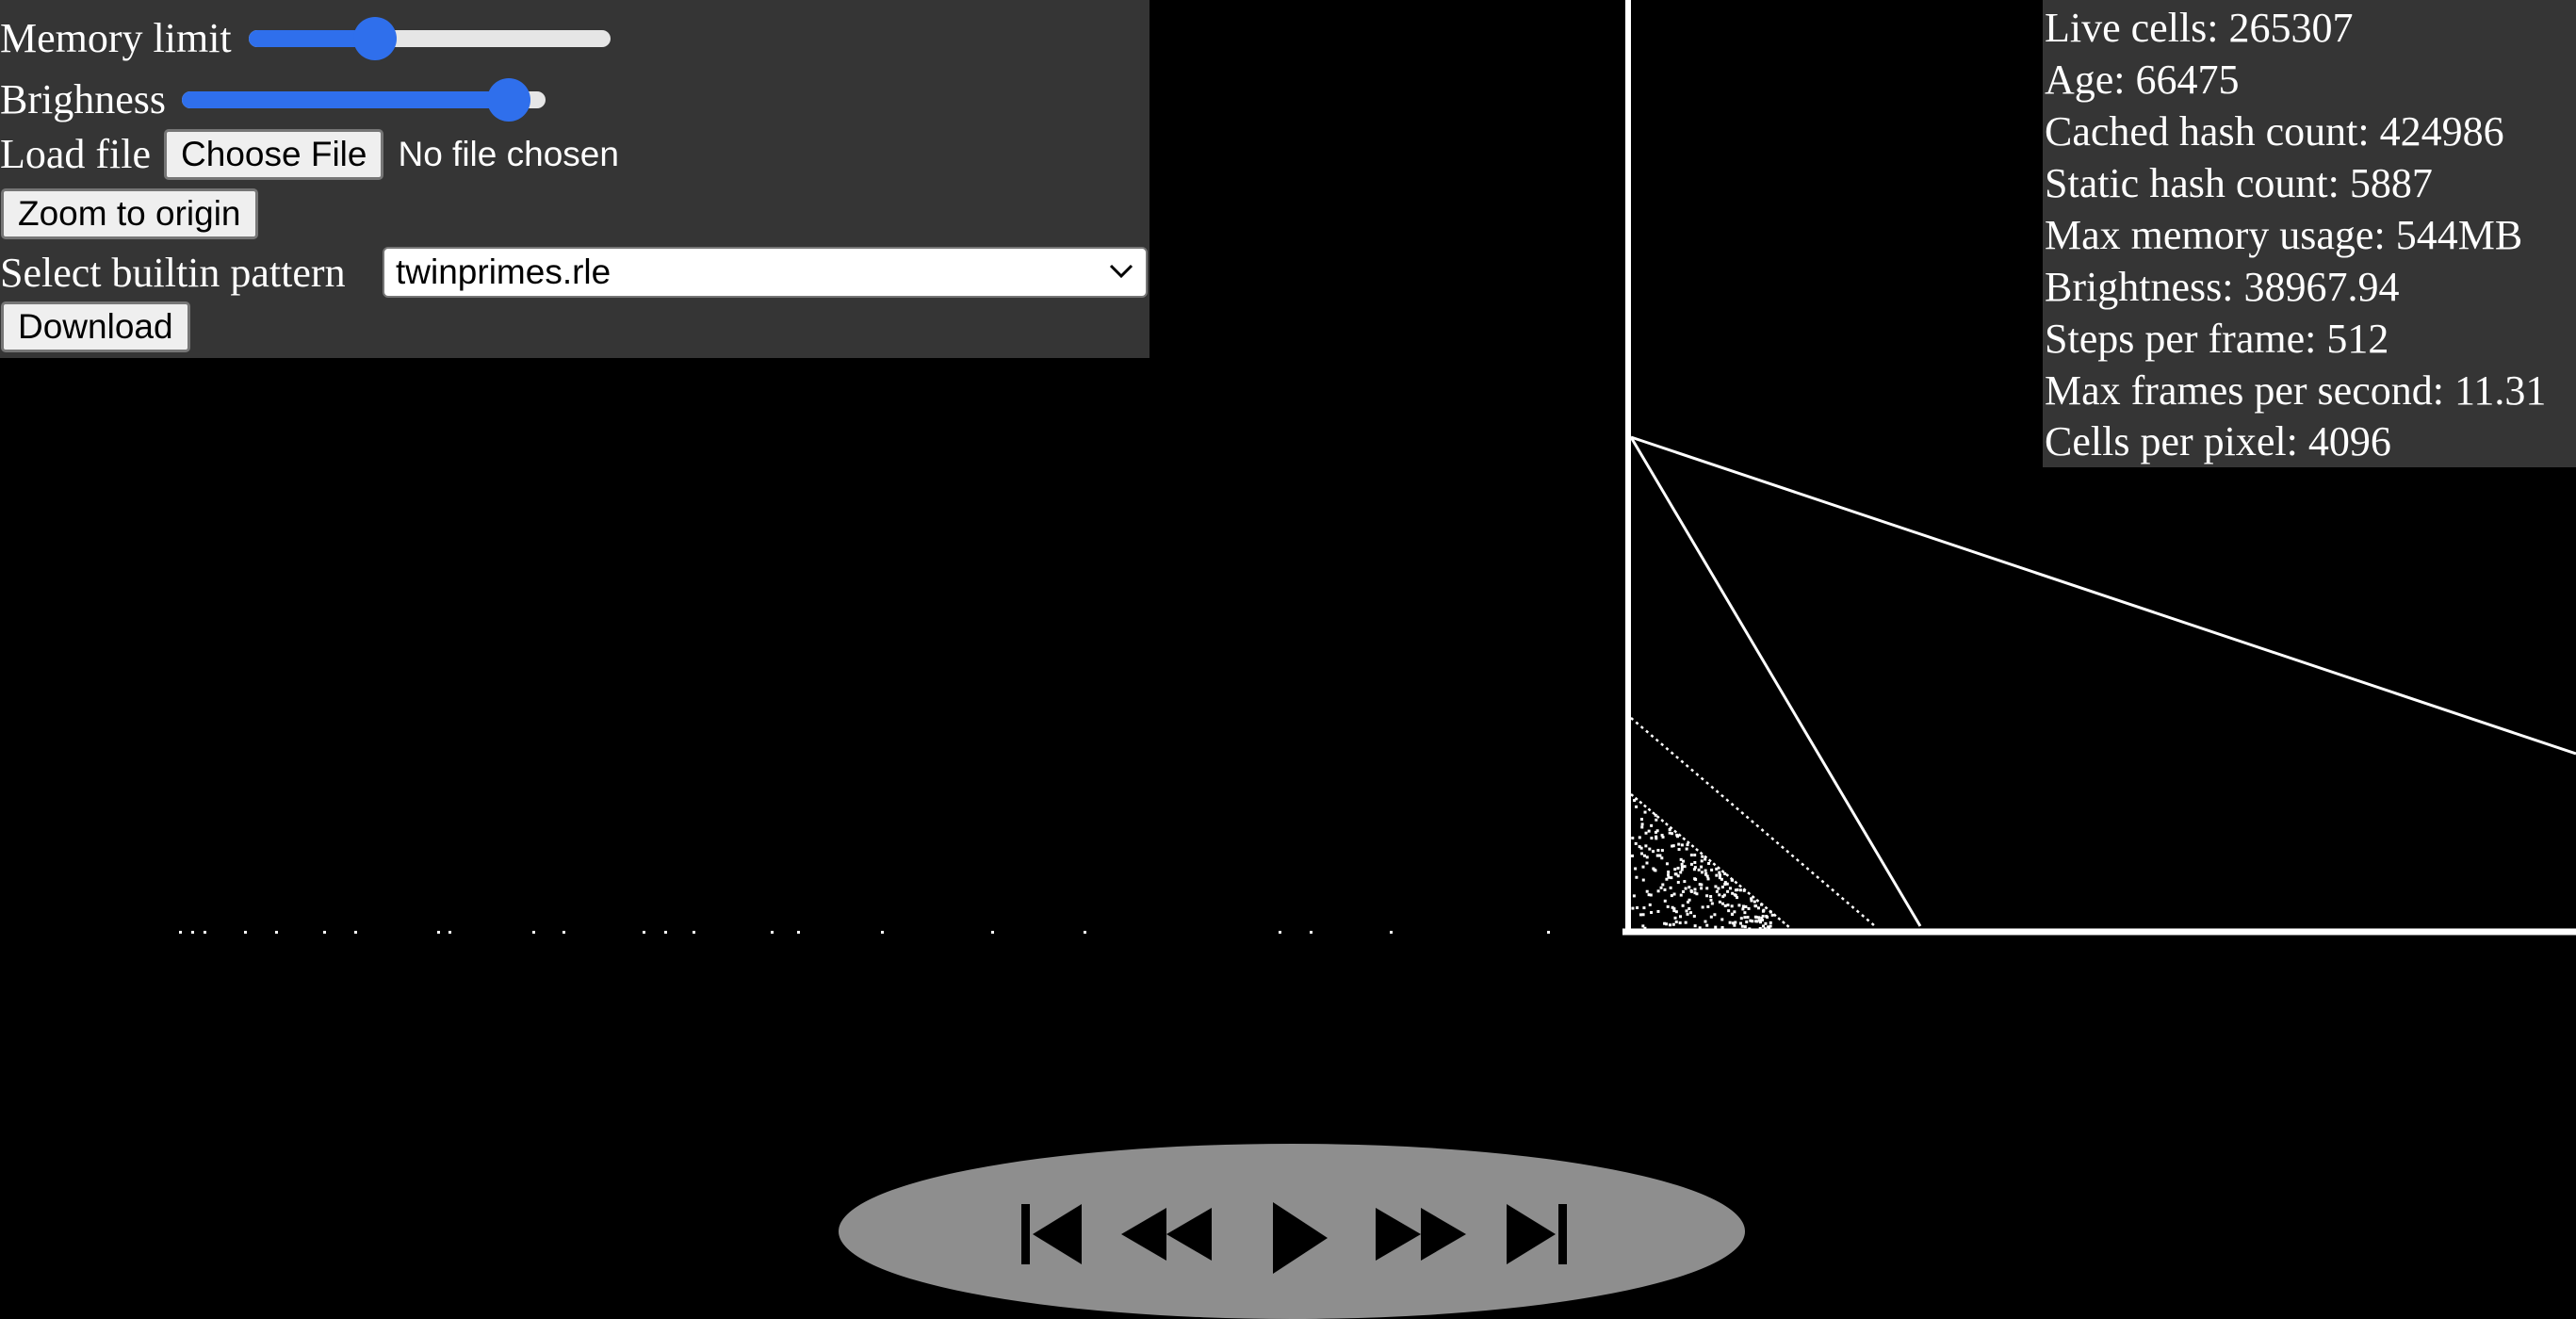  What do you see at coordinates (1421, 1234) in the screenshot?
I see `fast-forward-icon` at bounding box center [1421, 1234].